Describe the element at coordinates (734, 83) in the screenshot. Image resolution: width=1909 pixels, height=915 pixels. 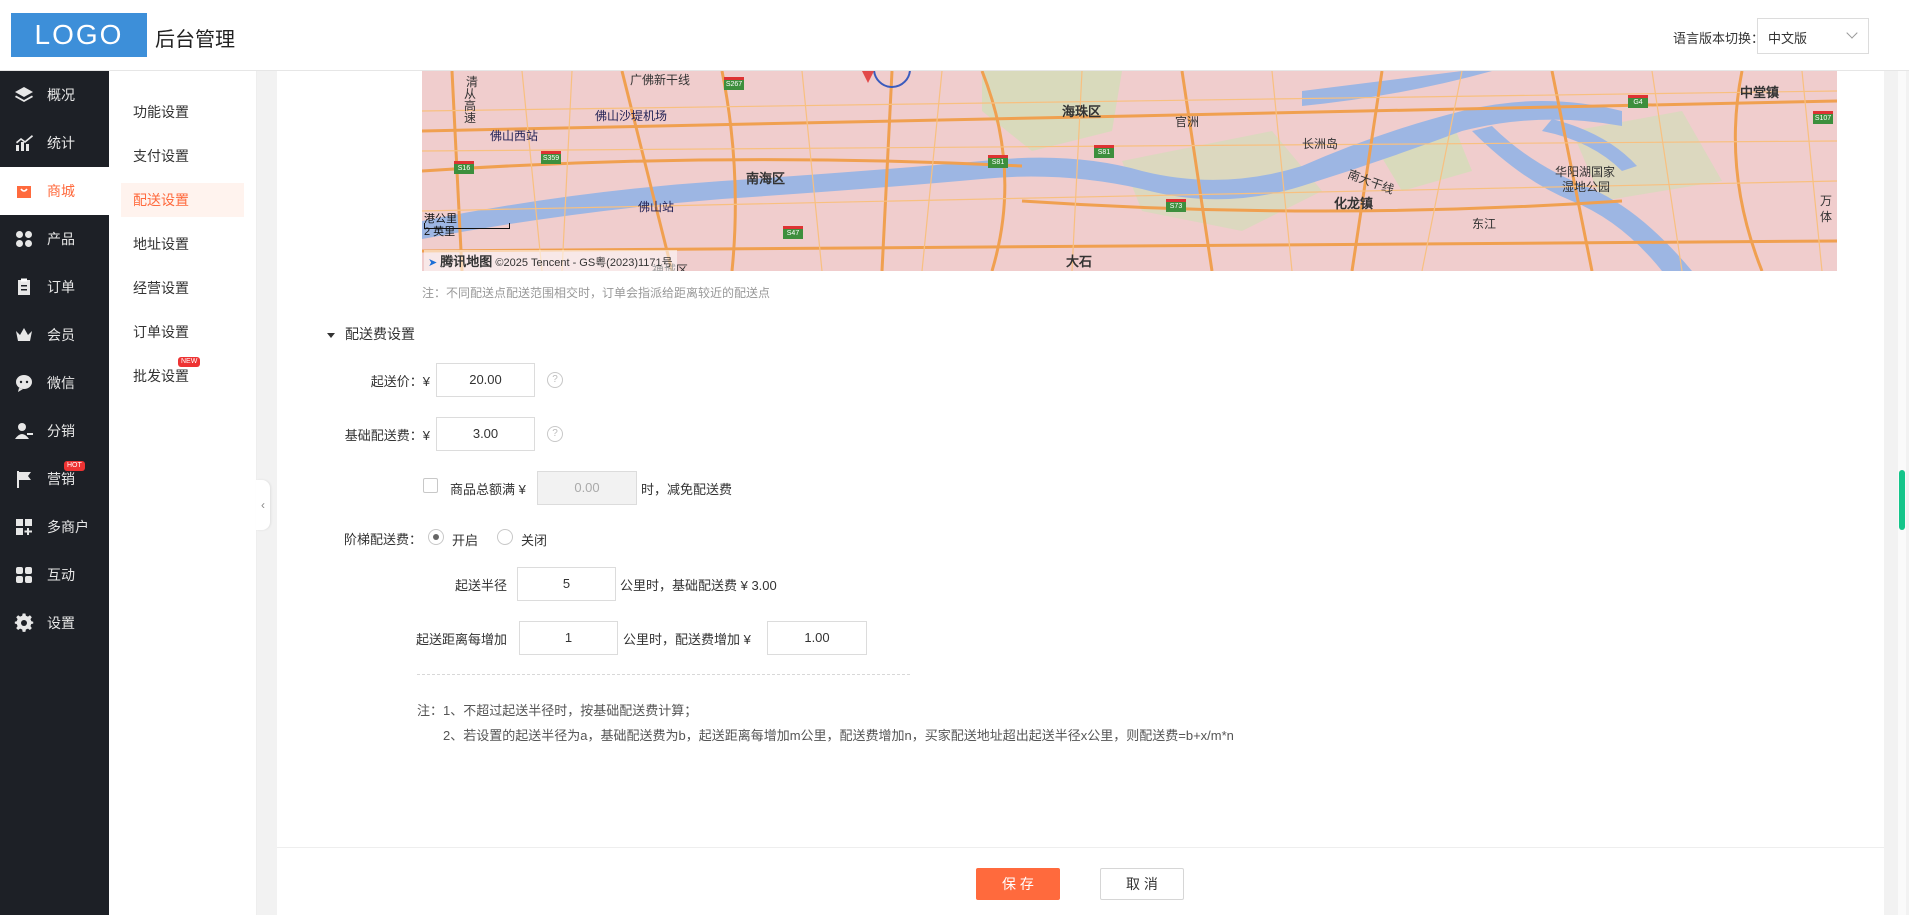
I see `road-sign: S267` at that location.